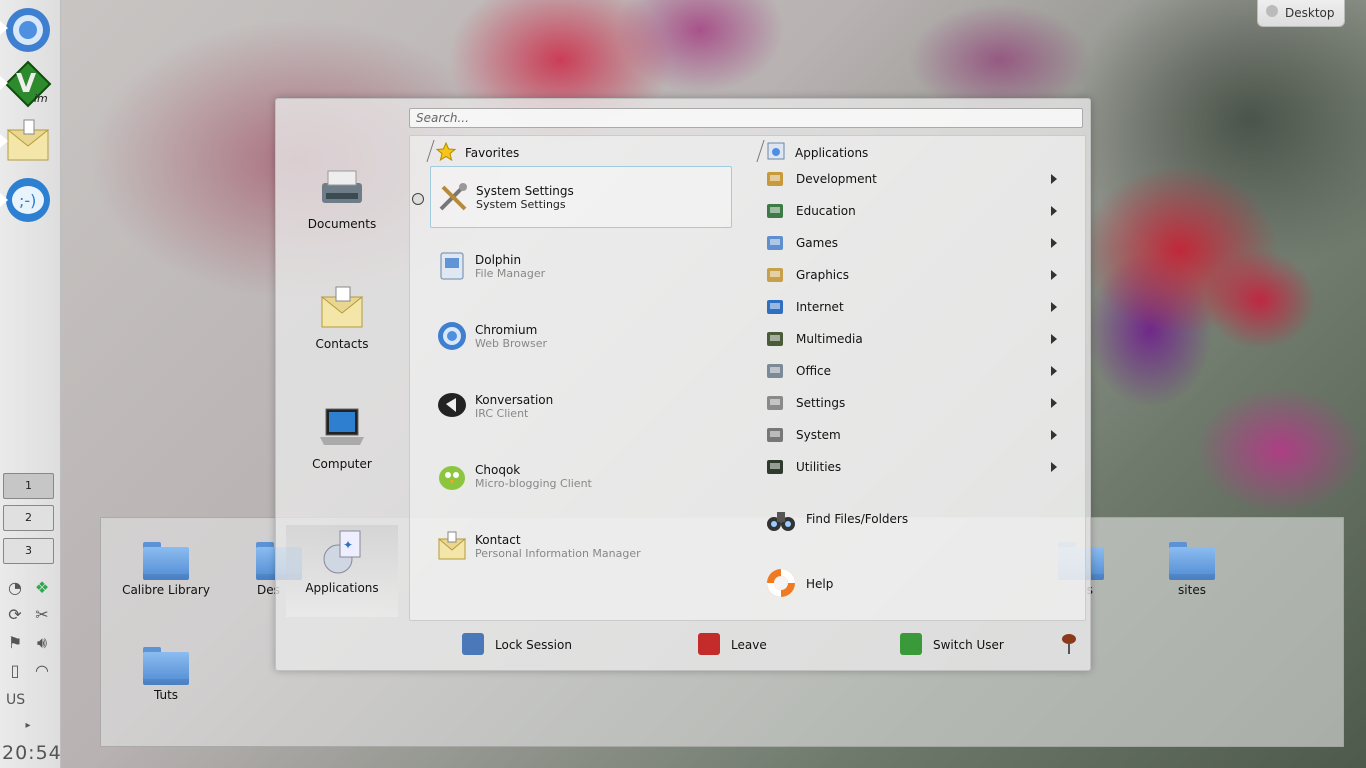 This screenshot has width=1366, height=768. Describe the element at coordinates (776, 151) in the screenshot. I see `applications-icon` at that location.